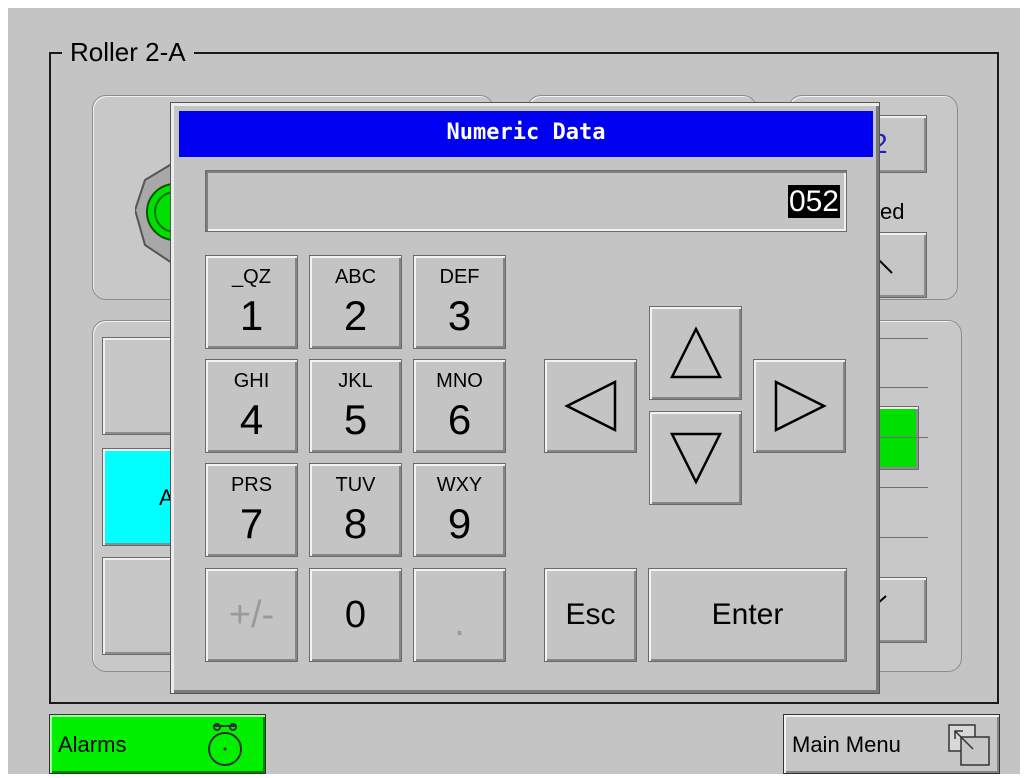 The image size is (1028, 778). I want to click on enter-label: Enter, so click(747, 614).